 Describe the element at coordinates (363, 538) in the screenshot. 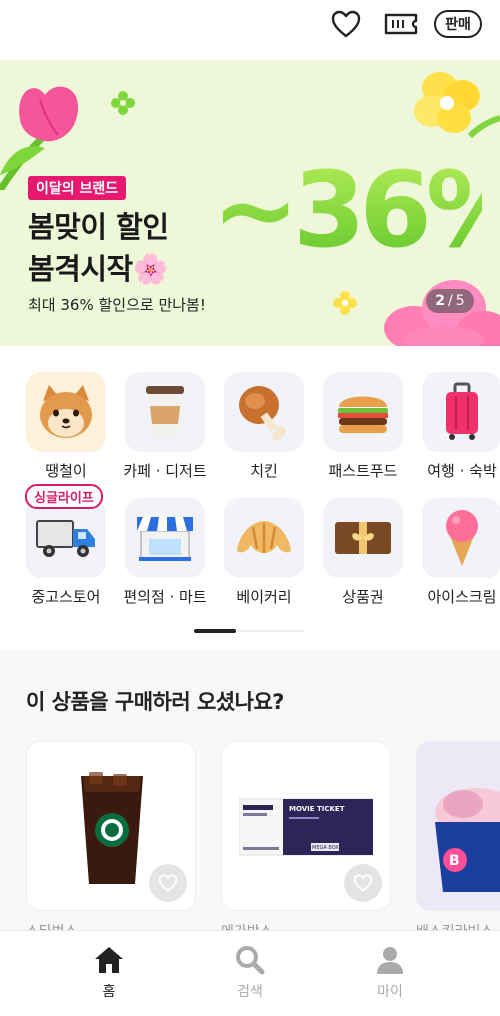

I see `gift-voucher-icon` at that location.